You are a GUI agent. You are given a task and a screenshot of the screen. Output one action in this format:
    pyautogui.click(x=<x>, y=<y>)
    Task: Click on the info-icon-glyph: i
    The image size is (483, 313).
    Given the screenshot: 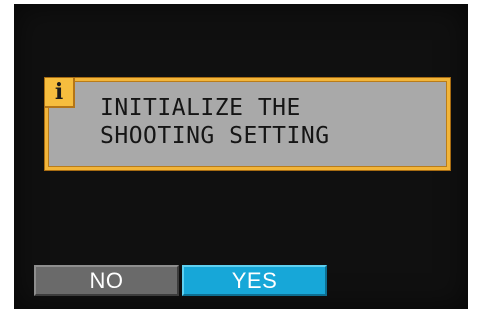 What is the action you would take?
    pyautogui.click(x=59, y=92)
    